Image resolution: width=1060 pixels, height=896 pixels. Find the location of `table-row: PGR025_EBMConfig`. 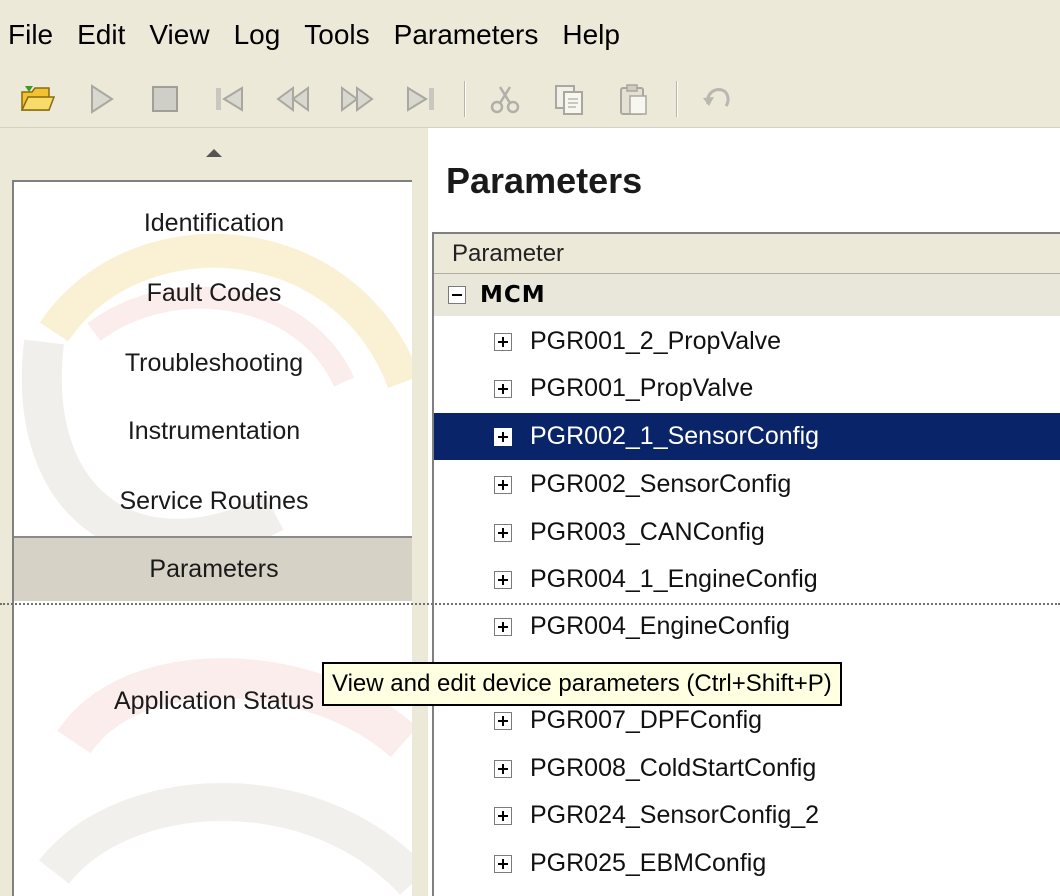

table-row: PGR025_EBMConfig is located at coordinates (747, 863).